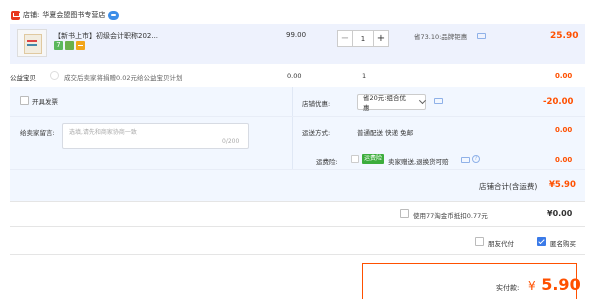  I want to click on shipping-insurance-tag: 运费险, so click(373, 159).